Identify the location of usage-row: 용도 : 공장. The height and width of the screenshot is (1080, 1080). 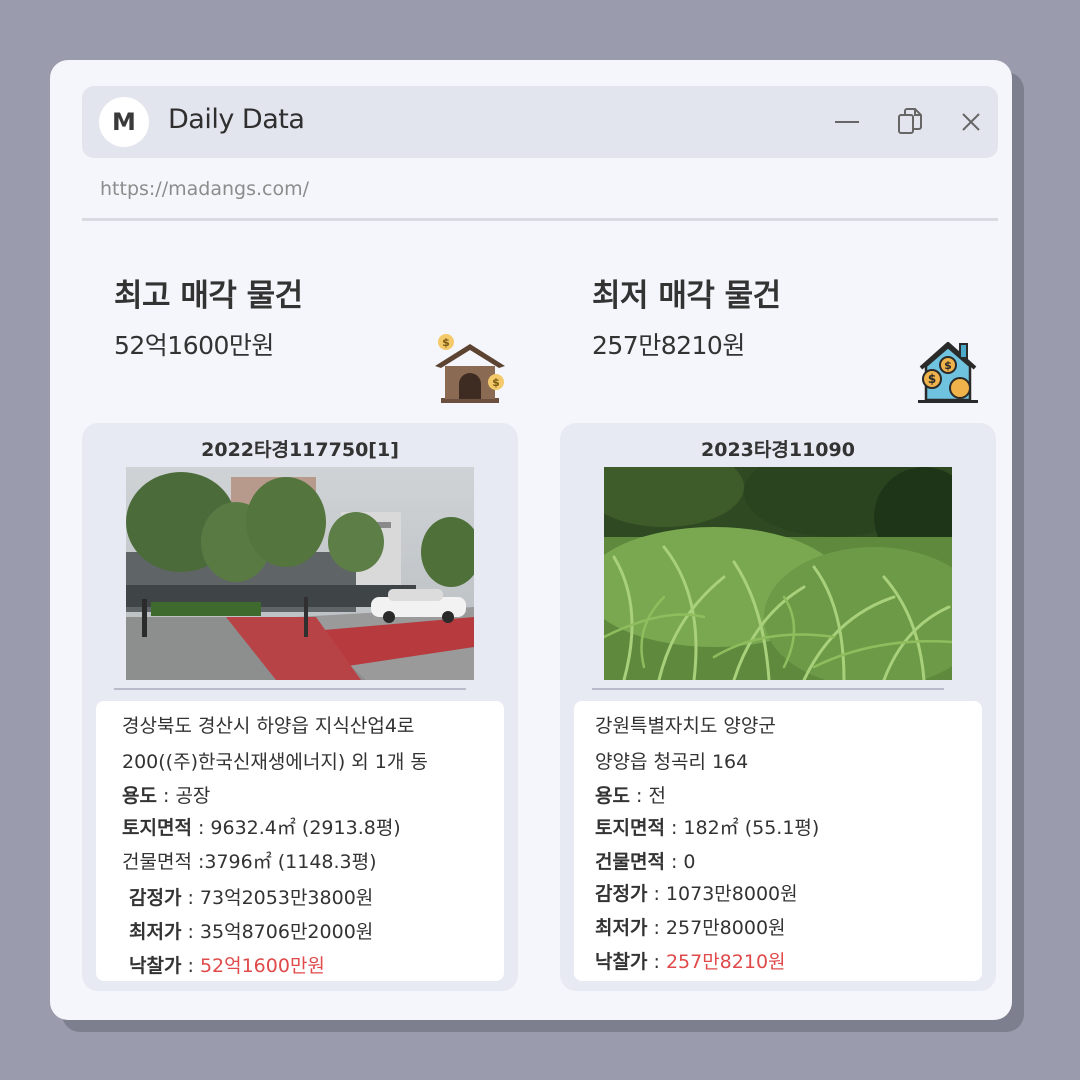
(166, 794).